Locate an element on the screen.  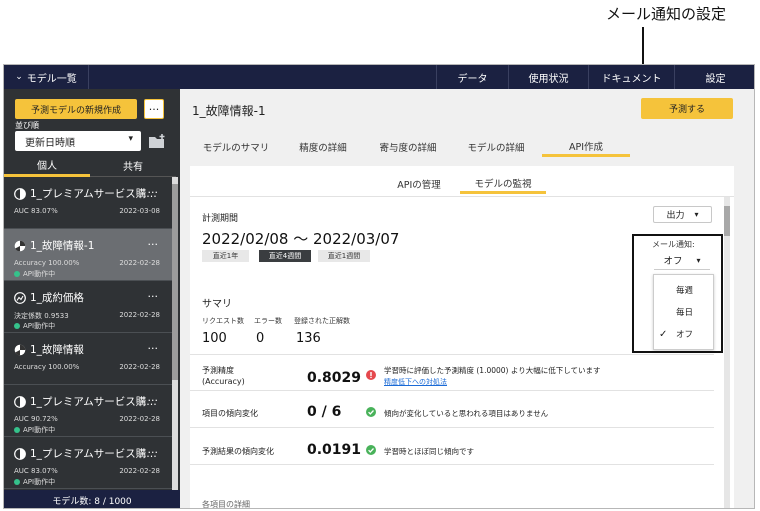
accuracy-help-link: 精度低下への対処法 is located at coordinates (415, 382).